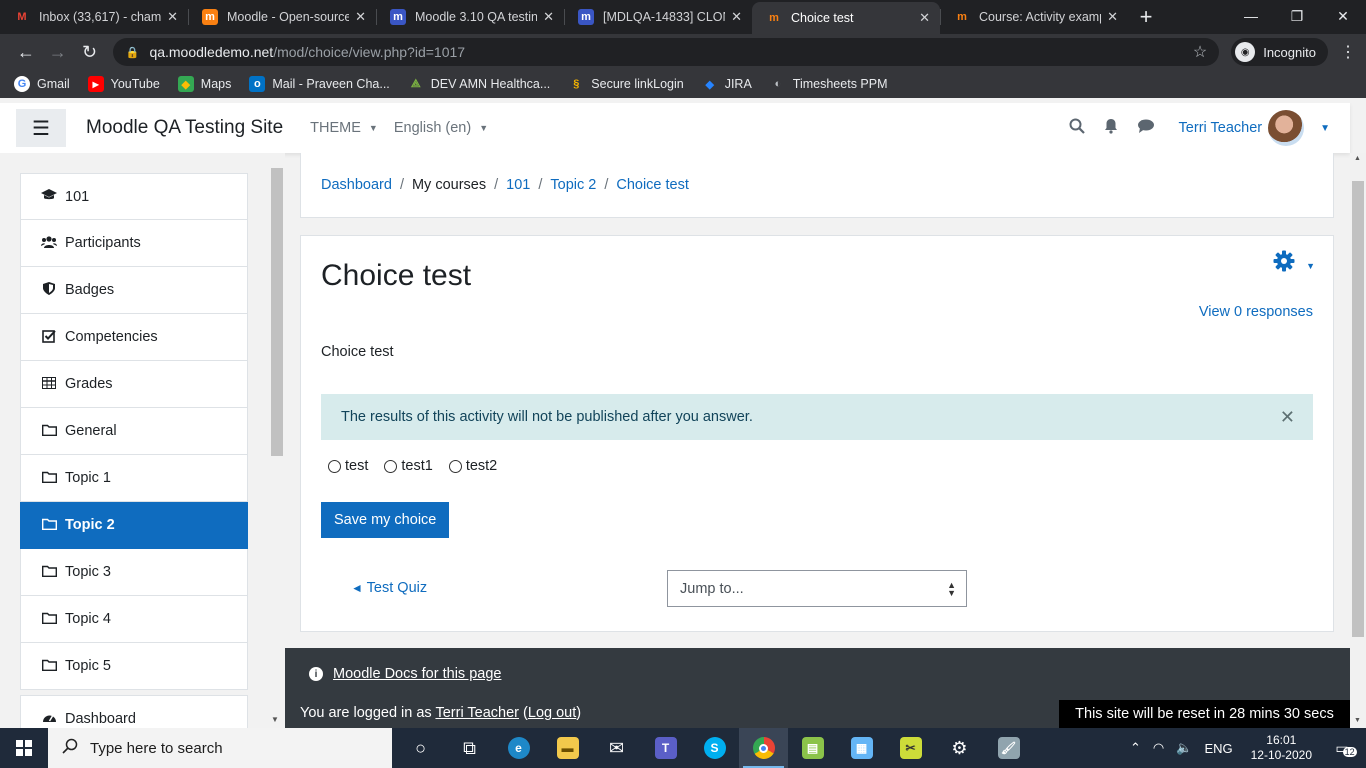 Image resolution: width=1366 pixels, height=768 pixels. What do you see at coordinates (134, 290) in the screenshot?
I see `drawer-item-badges: Badges` at bounding box center [134, 290].